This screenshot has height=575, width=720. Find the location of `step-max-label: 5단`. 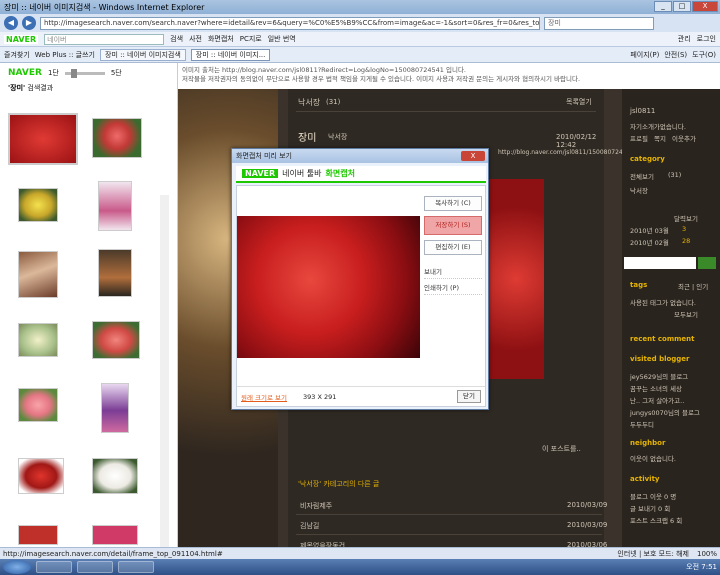

step-max-label: 5단 is located at coordinates (116, 73).